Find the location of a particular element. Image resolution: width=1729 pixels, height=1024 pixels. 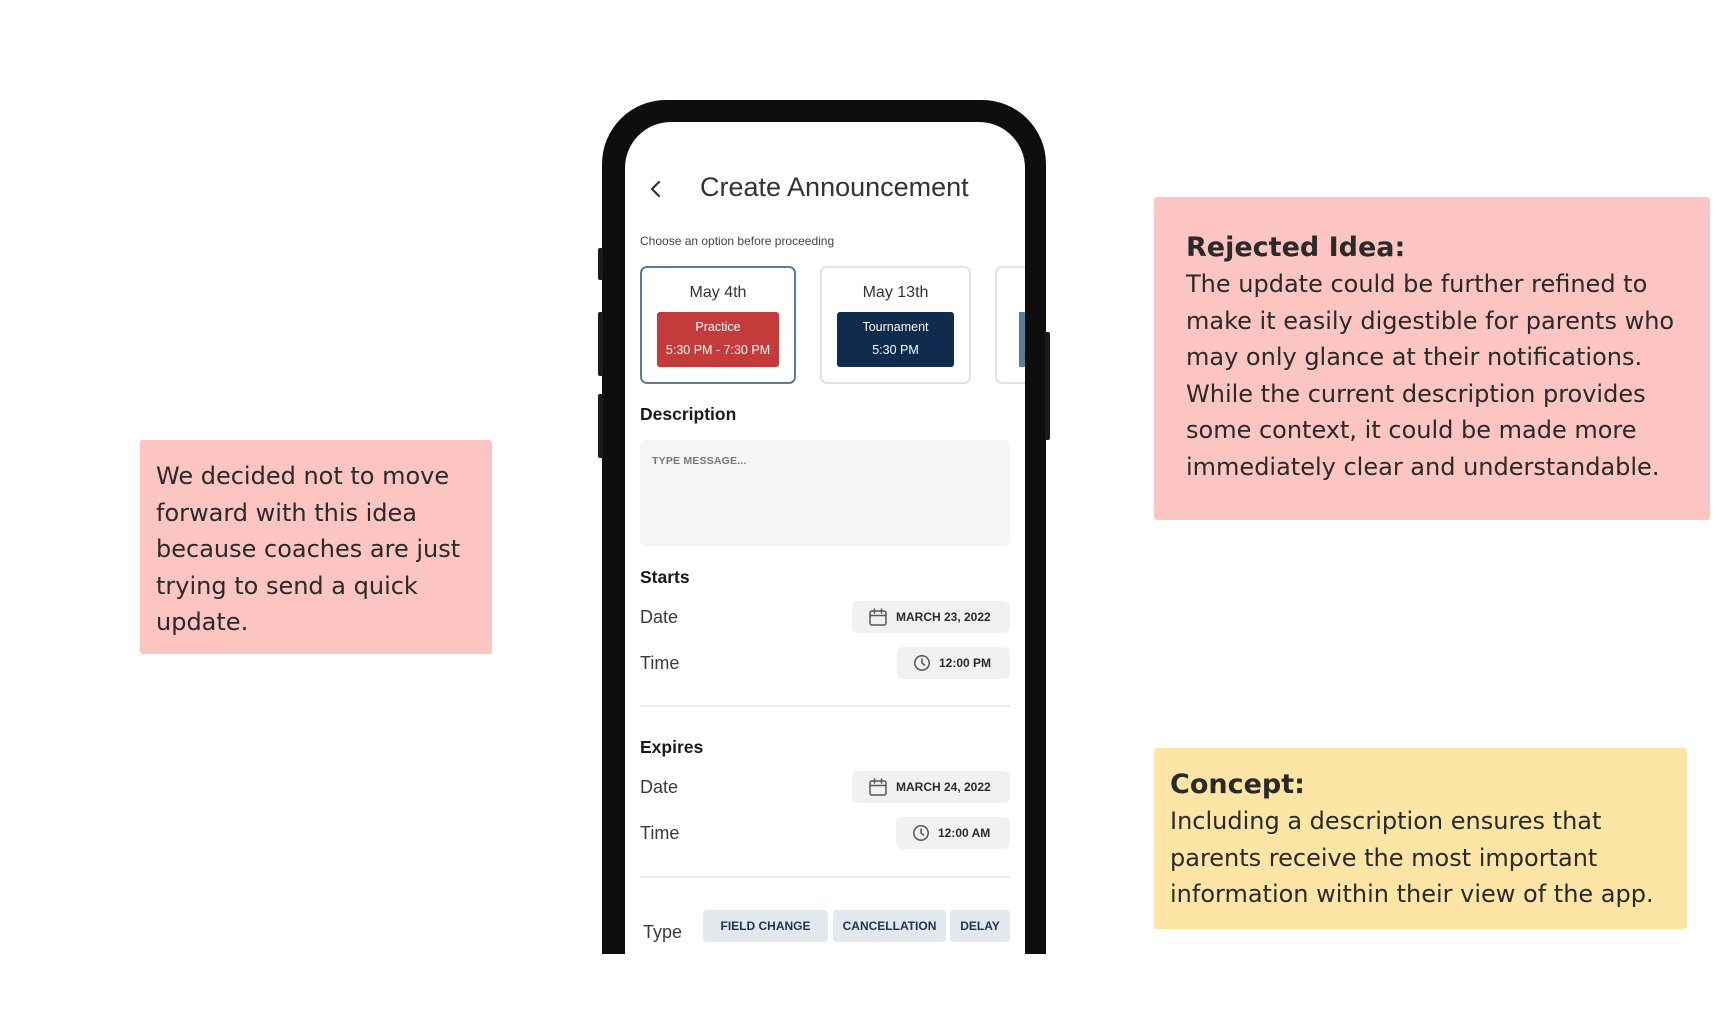

type-label: Type is located at coordinates (663, 932).